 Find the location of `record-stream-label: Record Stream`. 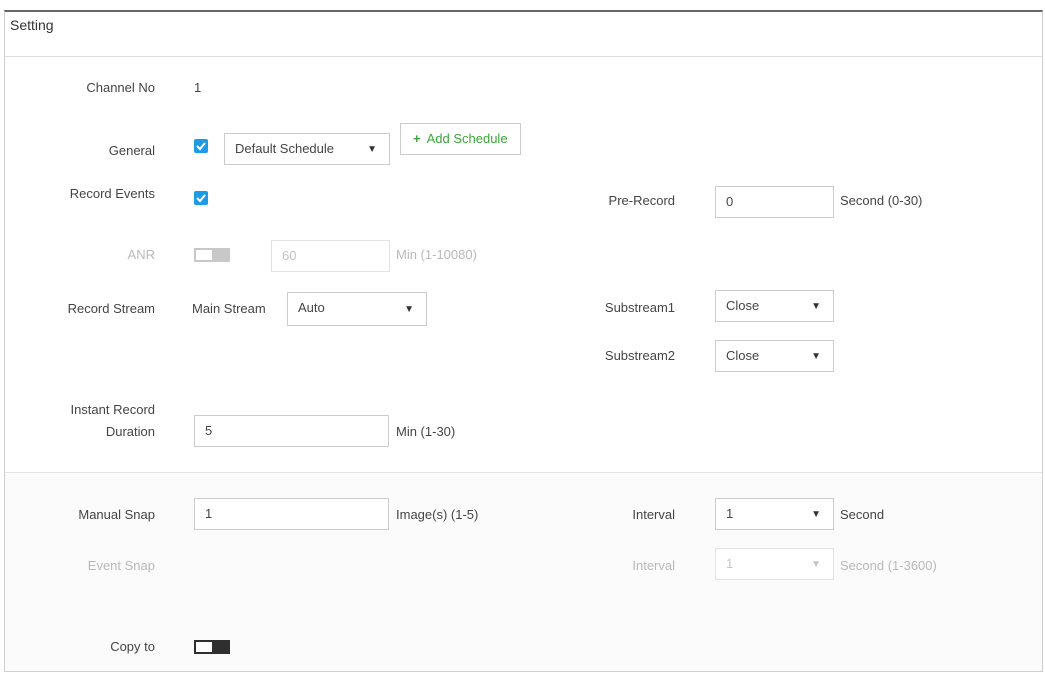

record-stream-label: Record Stream is located at coordinates (111, 308).